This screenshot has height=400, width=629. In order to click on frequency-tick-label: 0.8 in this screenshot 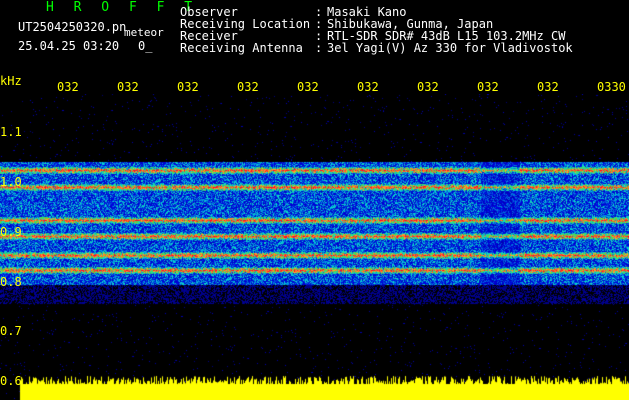, I will do `click(11, 282)`.